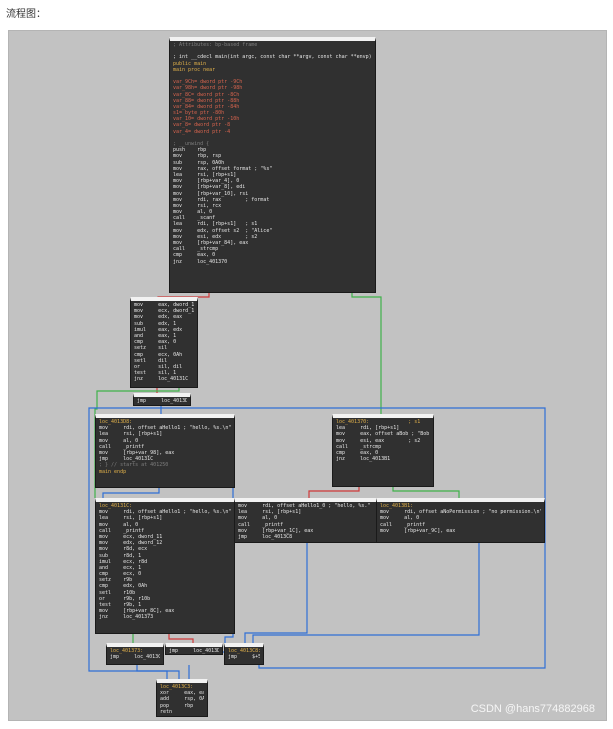 This screenshot has width=613, height=729. I want to click on code-line: jnz loc_401373, so click(126, 617).